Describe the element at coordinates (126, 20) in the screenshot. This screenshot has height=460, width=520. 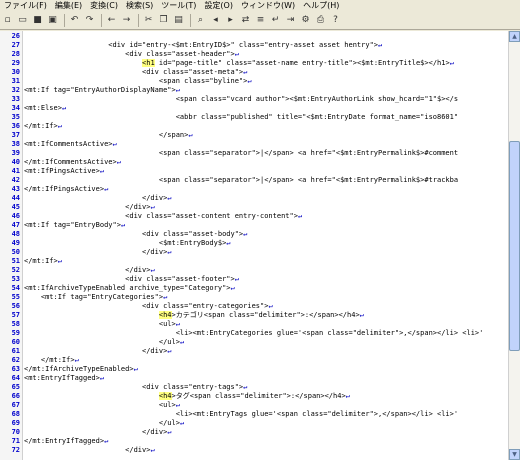
I see `forward-icon: →` at that location.